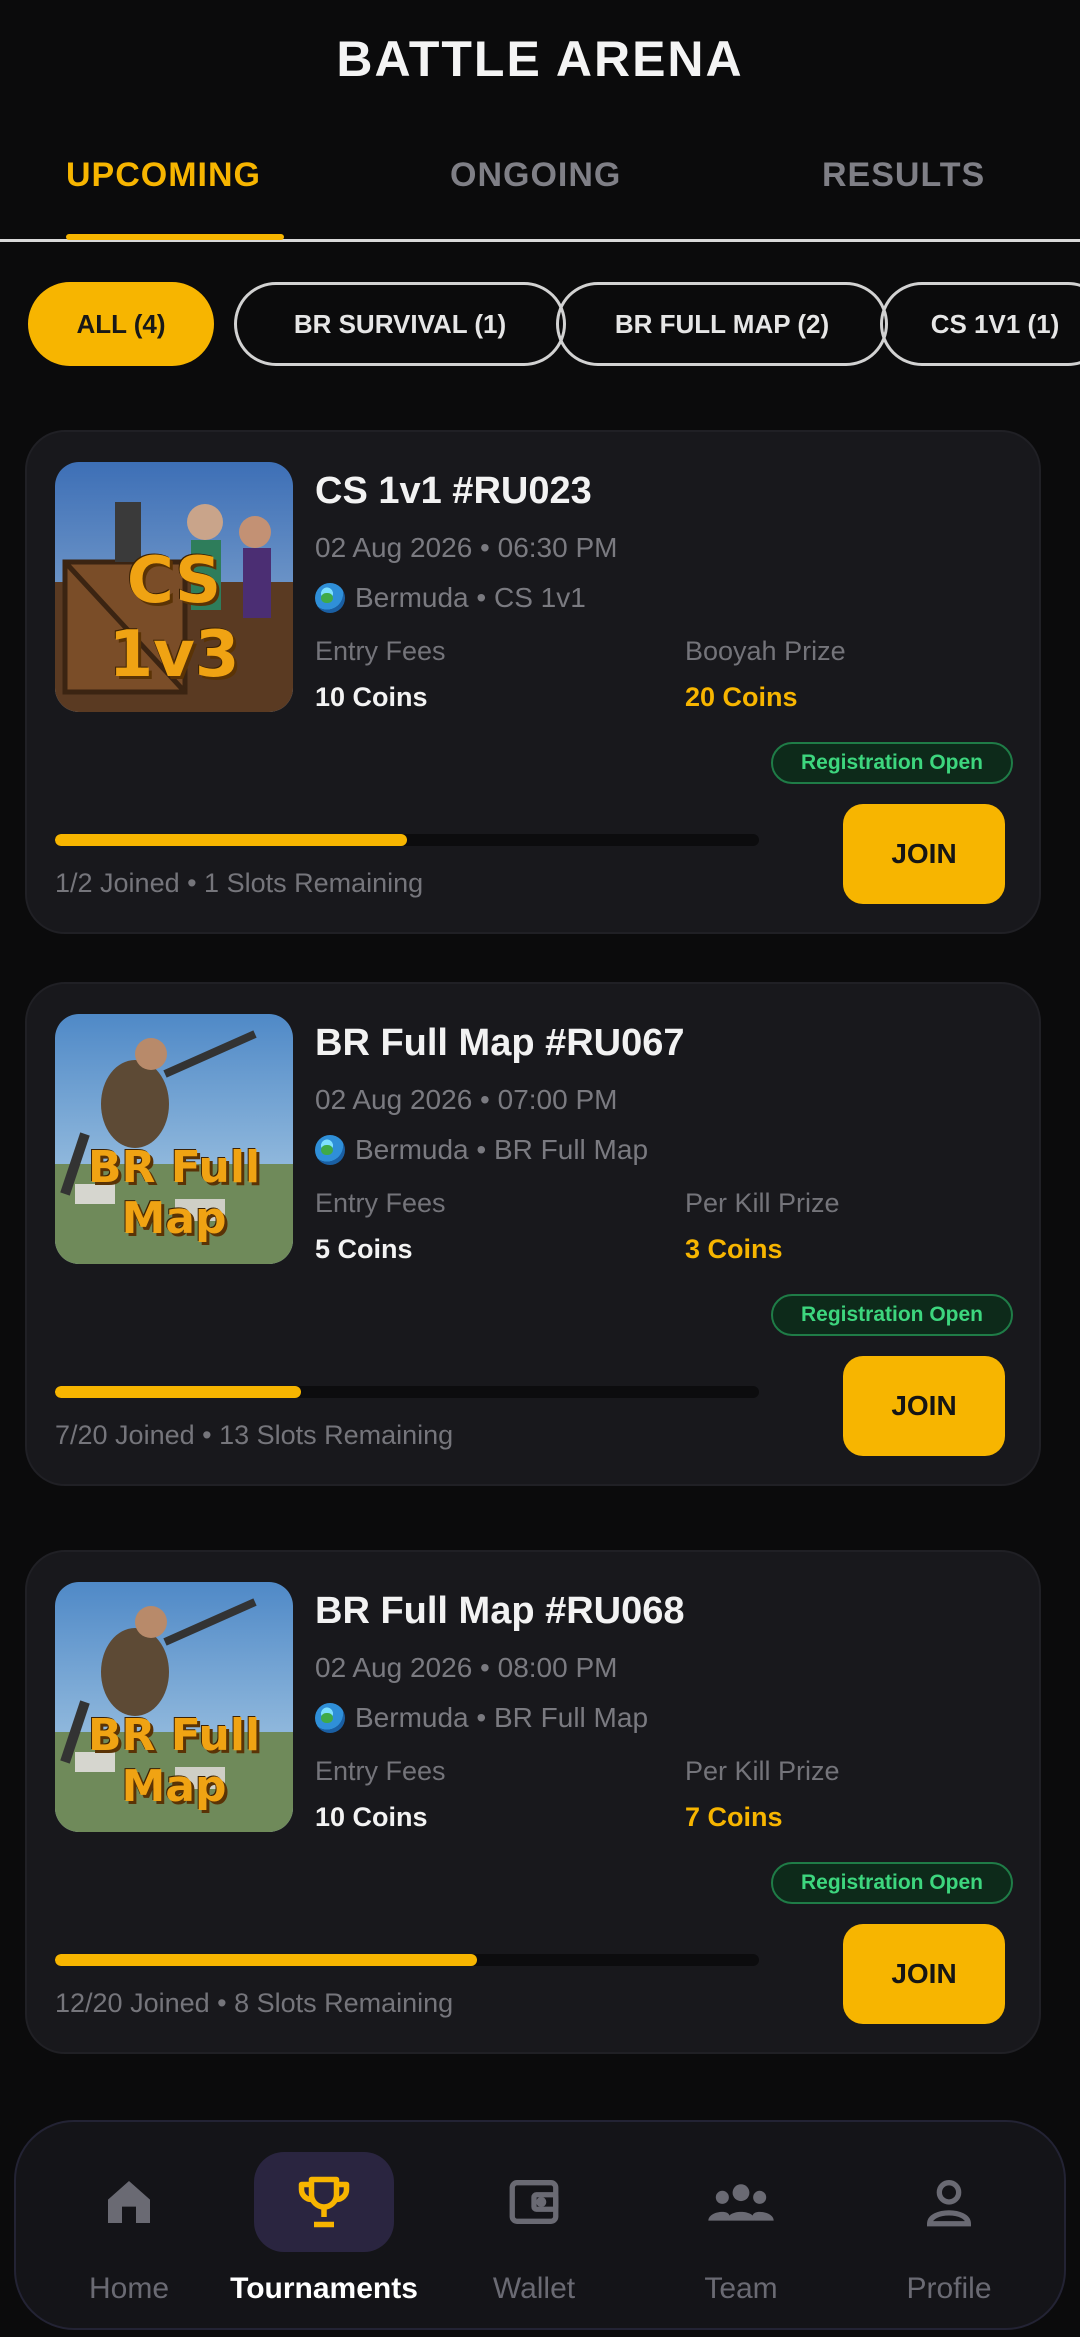 This screenshot has height=2337, width=1080. I want to click on nav-team-label: Team, so click(741, 2288).